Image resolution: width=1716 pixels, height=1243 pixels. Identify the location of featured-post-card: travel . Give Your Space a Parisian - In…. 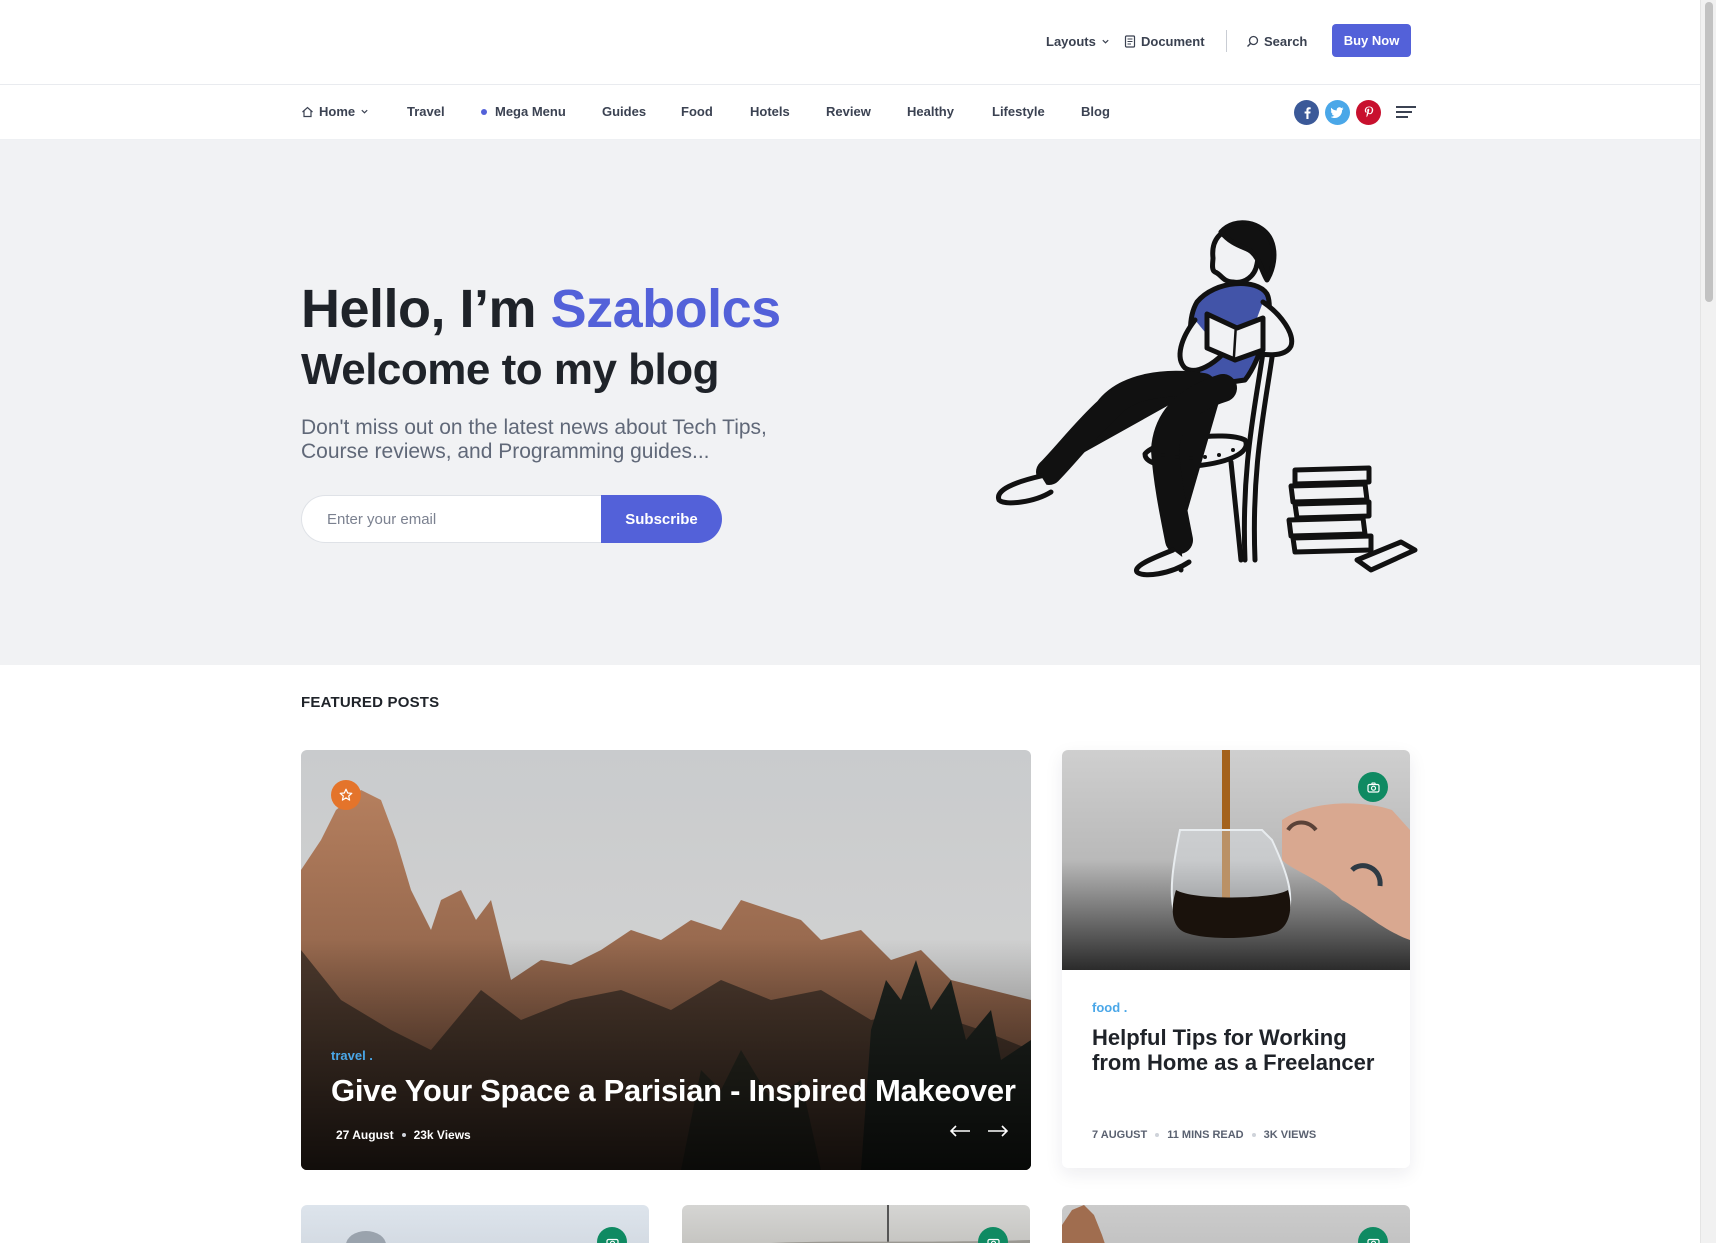
(666, 960).